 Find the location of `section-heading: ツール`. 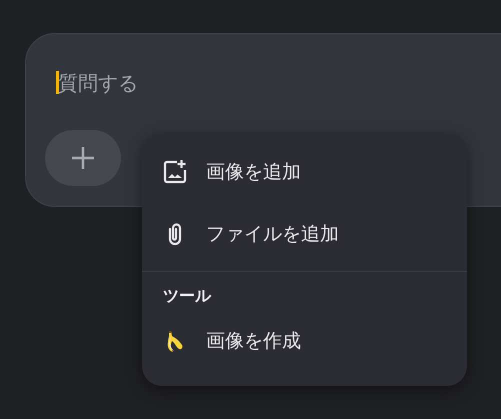

section-heading: ツール is located at coordinates (187, 296).